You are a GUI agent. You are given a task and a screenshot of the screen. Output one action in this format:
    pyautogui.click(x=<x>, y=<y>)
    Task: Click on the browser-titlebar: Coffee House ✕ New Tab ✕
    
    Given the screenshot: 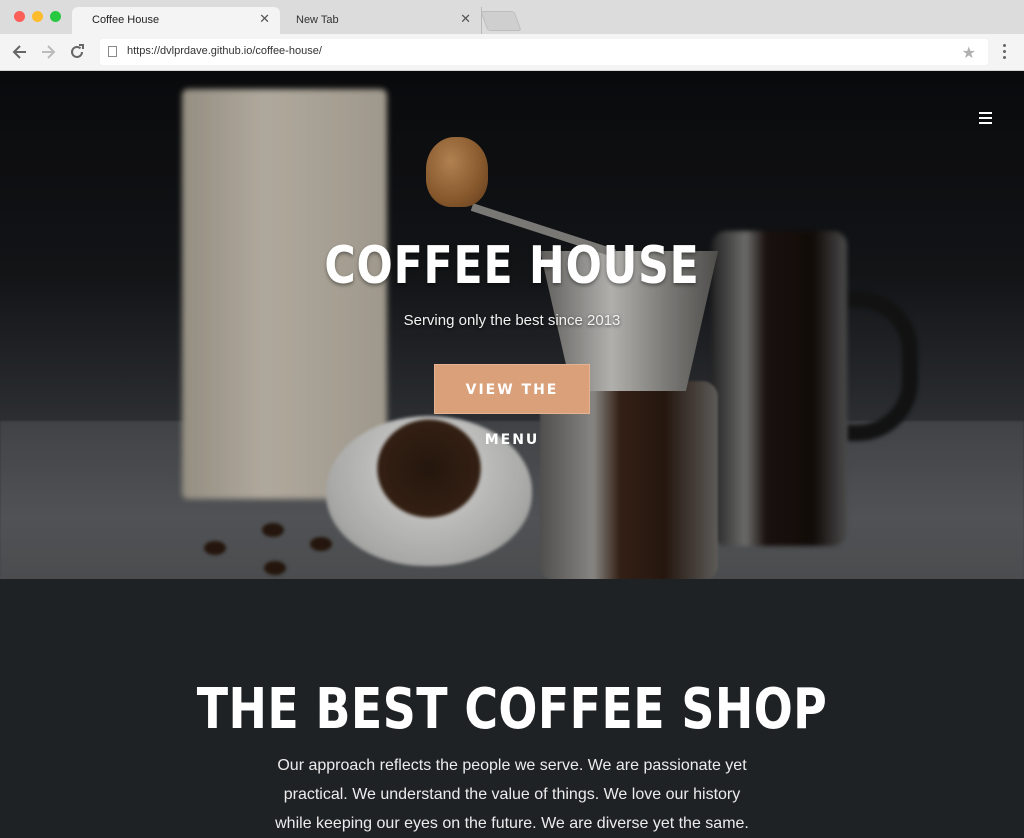 What is the action you would take?
    pyautogui.click(x=512, y=17)
    